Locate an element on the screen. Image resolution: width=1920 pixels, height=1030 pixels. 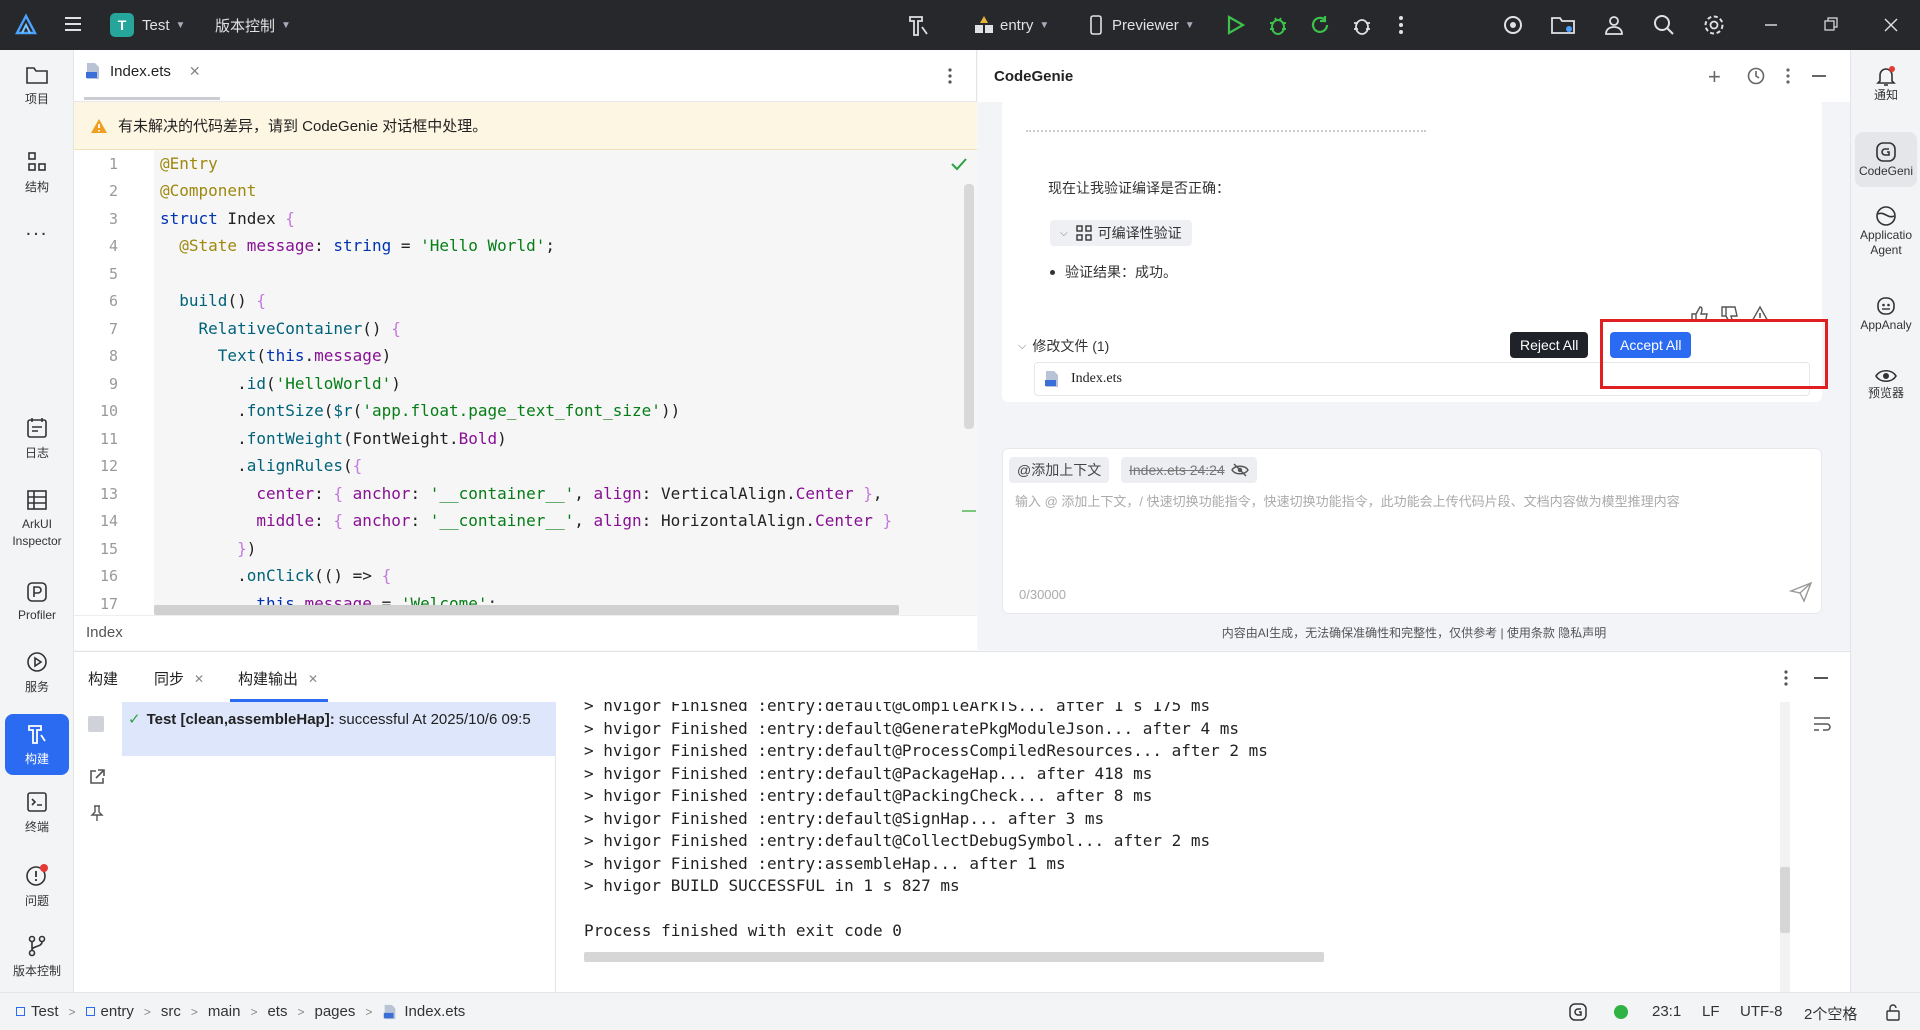
compile-check-toggle: ⌵ 可编译性验证 is located at coordinates (1121, 233).